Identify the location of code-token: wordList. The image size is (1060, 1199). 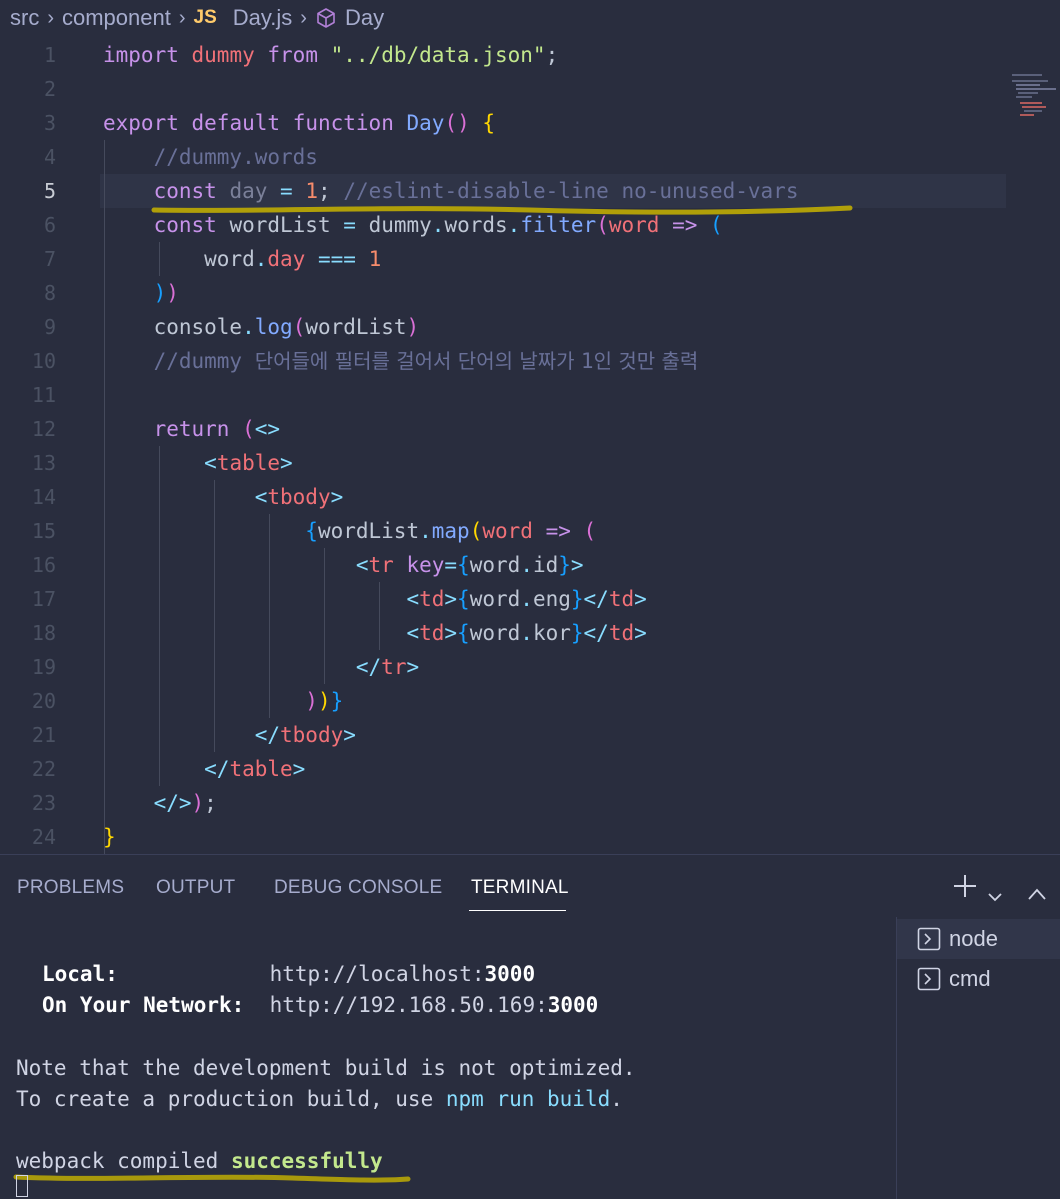
(356, 327).